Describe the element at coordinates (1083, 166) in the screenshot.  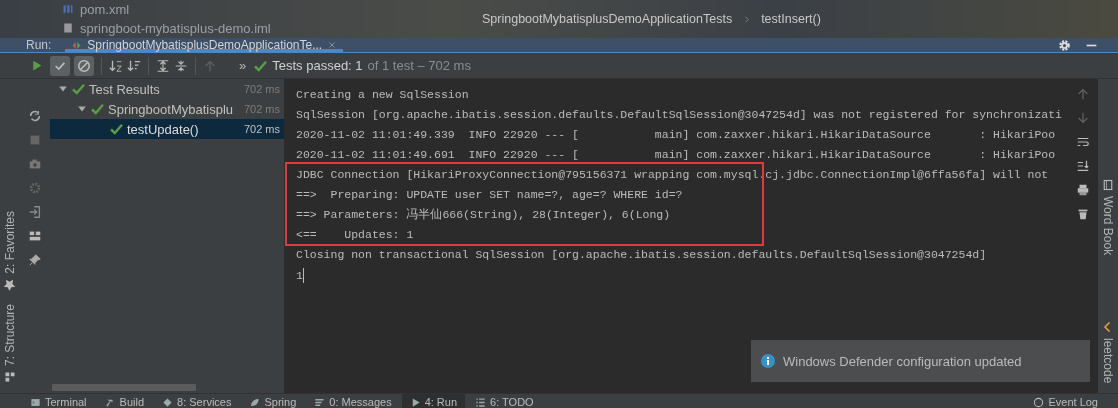
I see `scroll-to-end-icon` at that location.